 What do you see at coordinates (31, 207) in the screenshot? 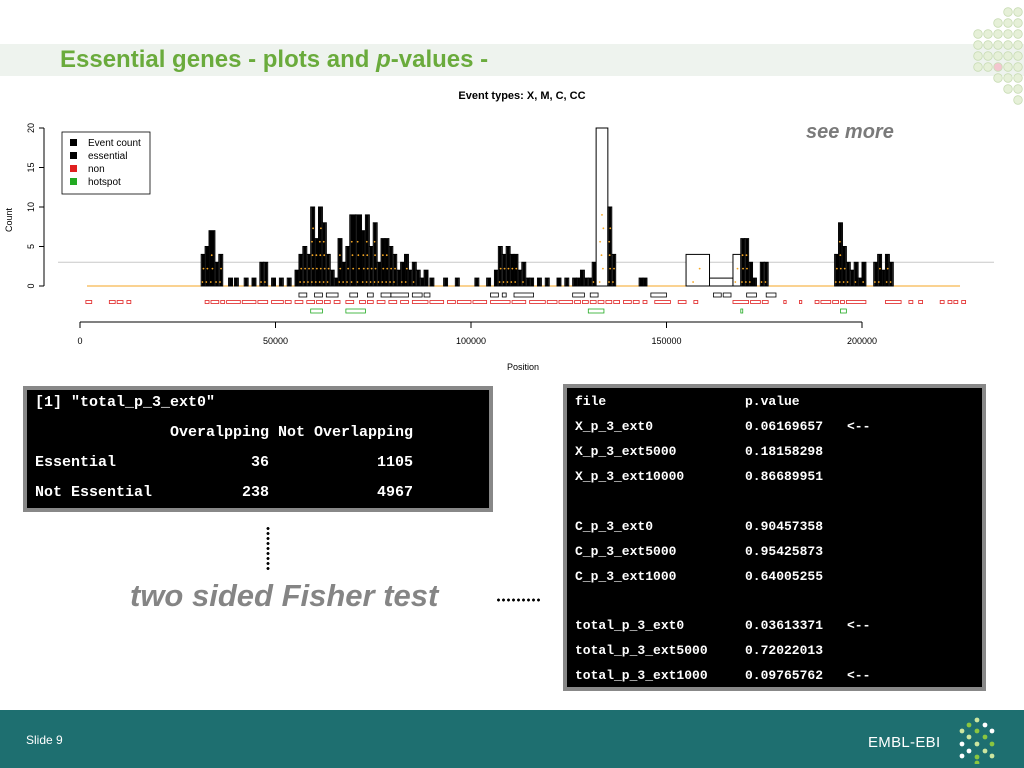
I see `y-tick-label: 10` at bounding box center [31, 207].